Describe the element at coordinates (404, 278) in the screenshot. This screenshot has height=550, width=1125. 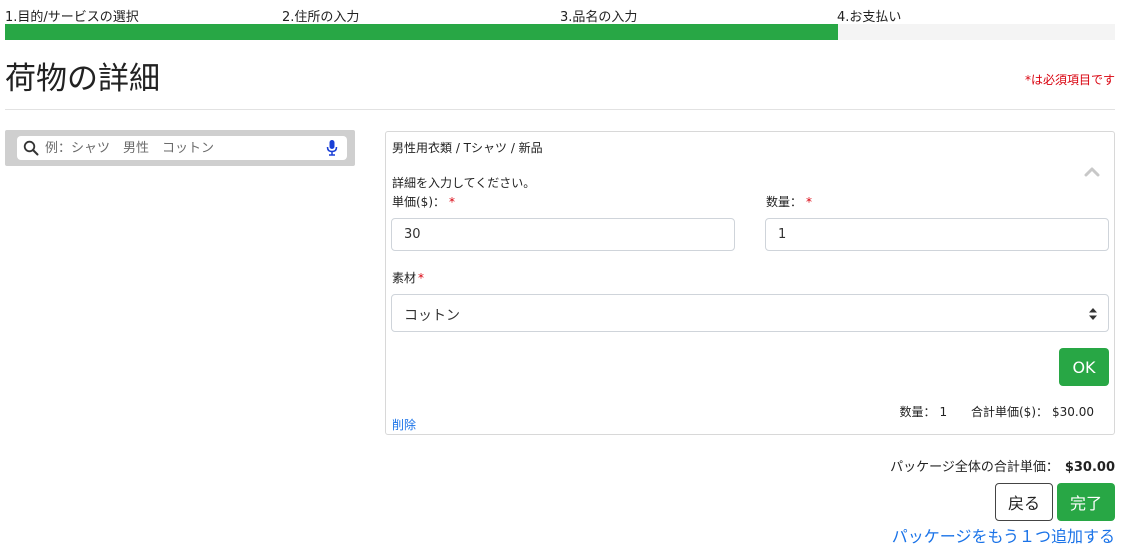
I see `material-label-text: 素材` at that location.